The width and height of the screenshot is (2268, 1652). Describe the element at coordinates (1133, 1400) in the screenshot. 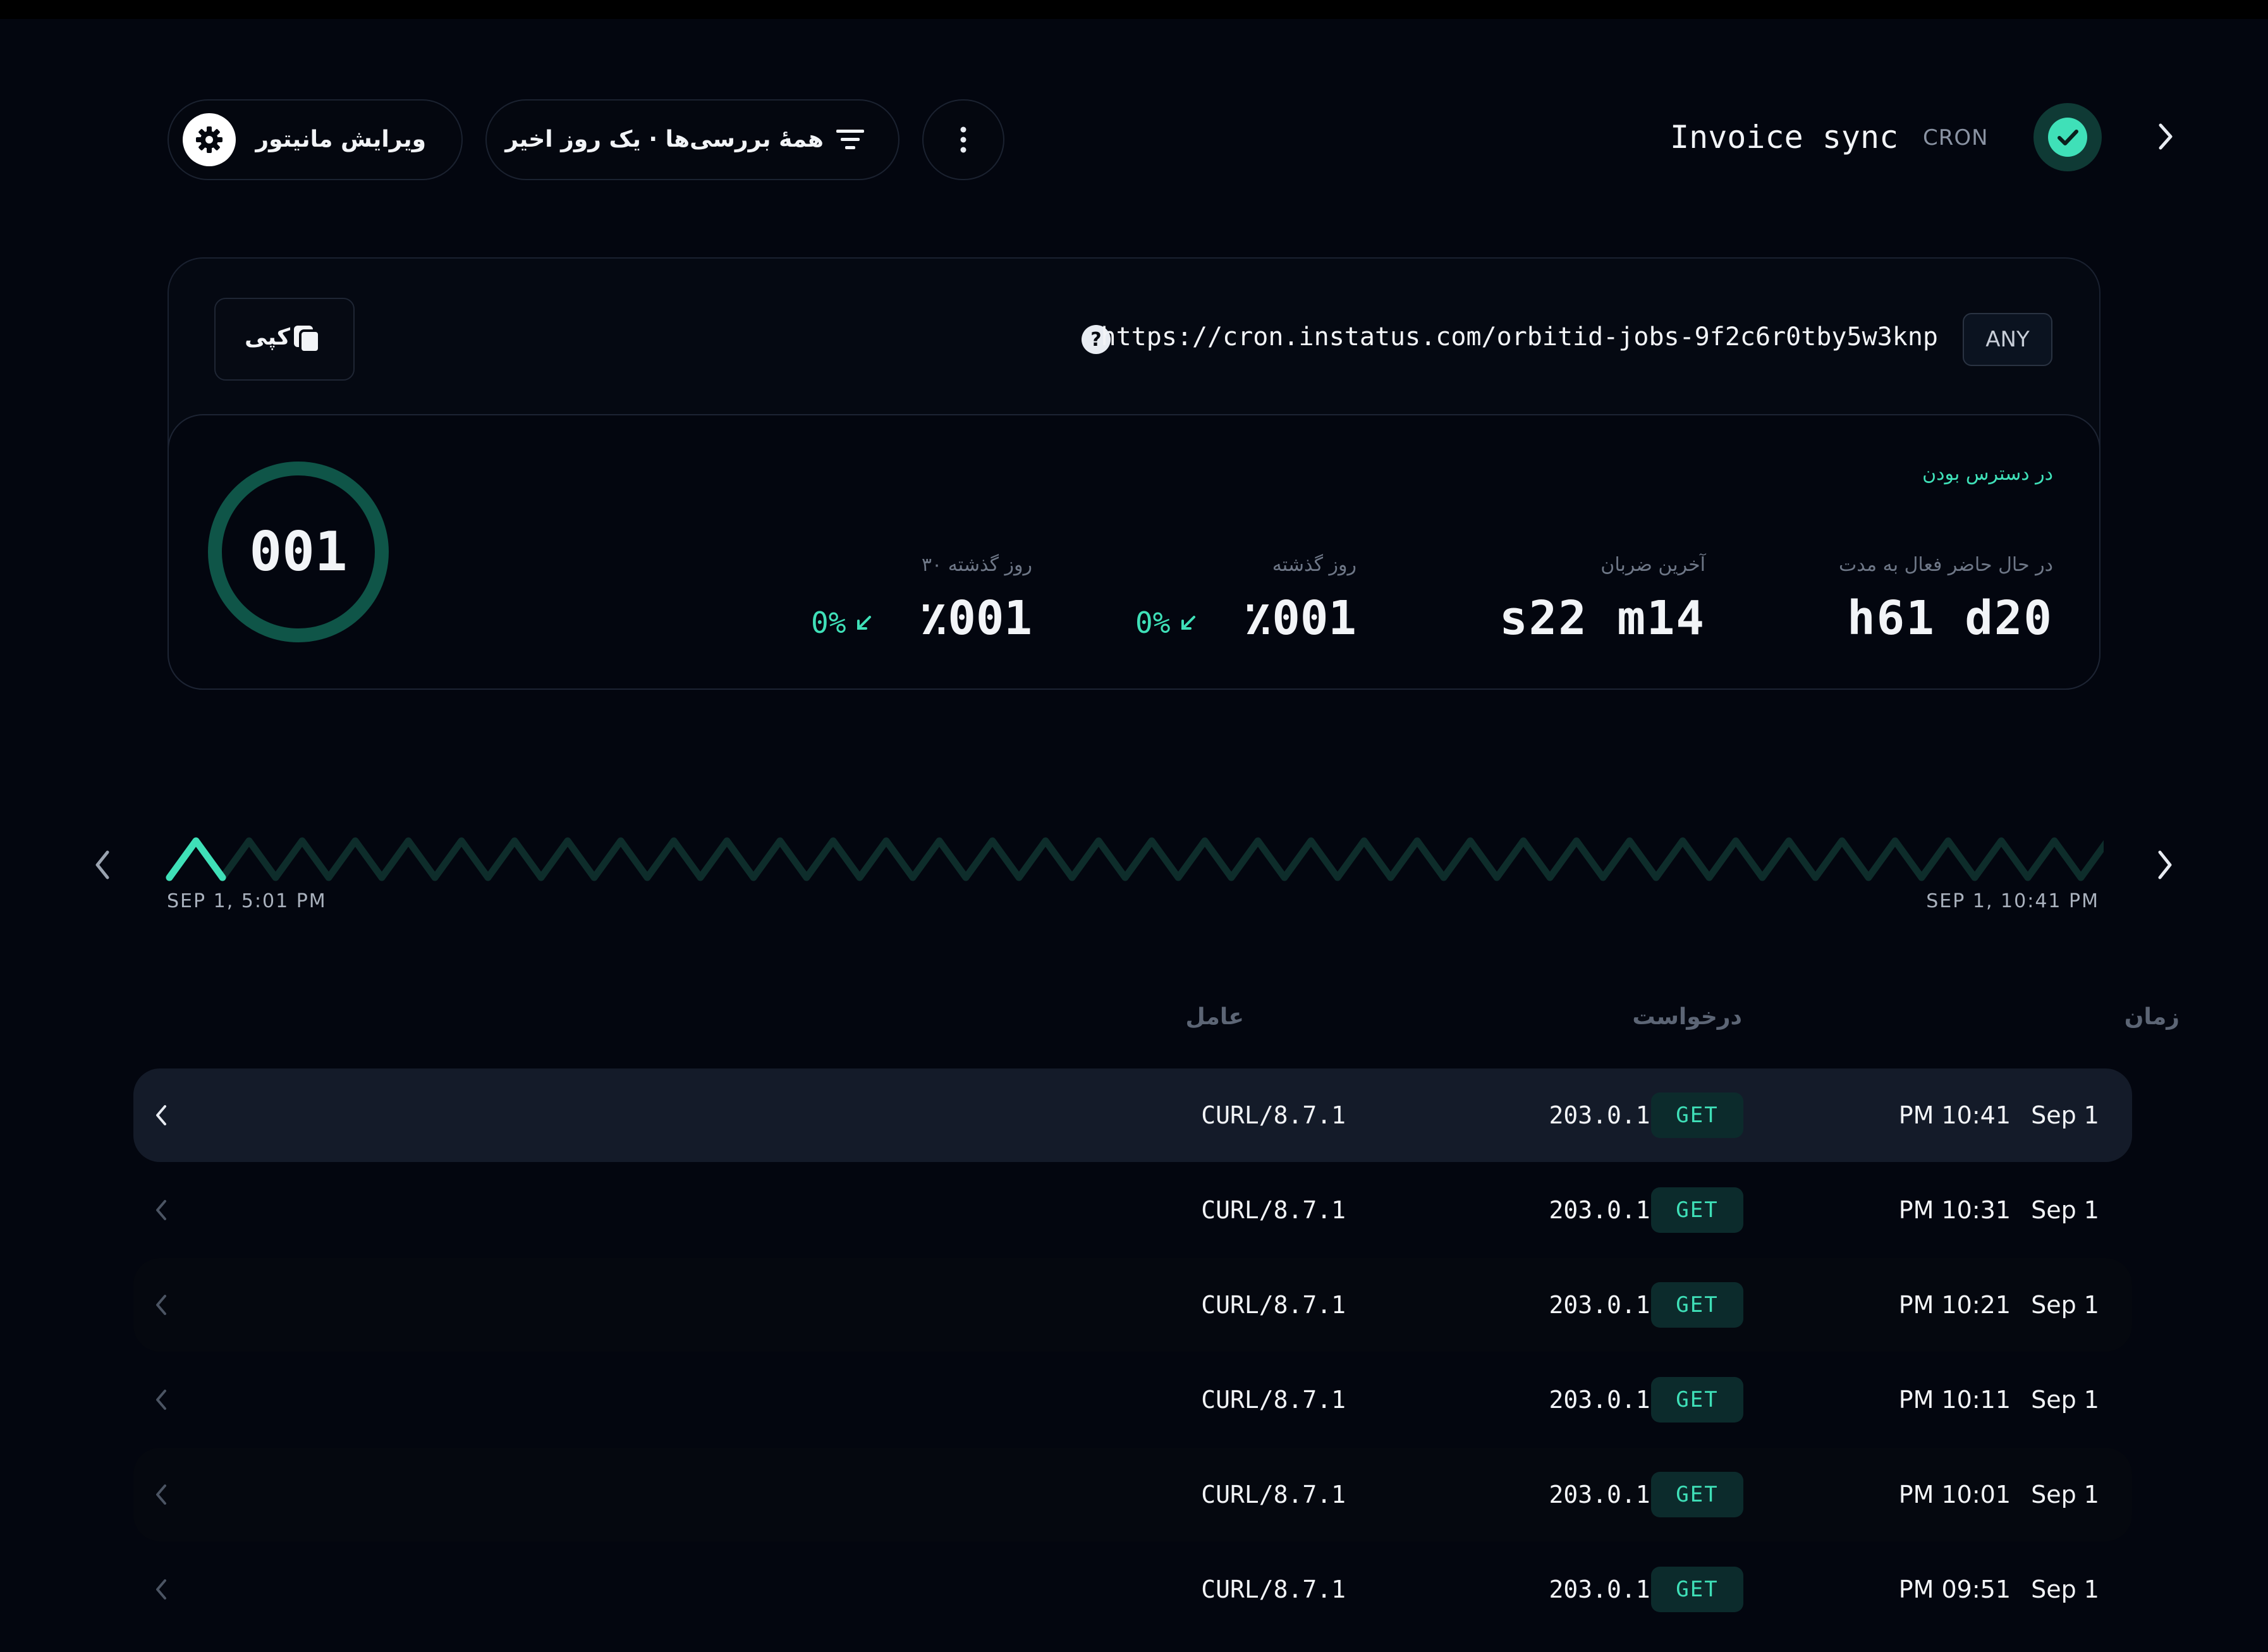

I see `table-row: CURL/8.7.1 203.0.113.42 GET PM 10:11 Sep 1` at that location.